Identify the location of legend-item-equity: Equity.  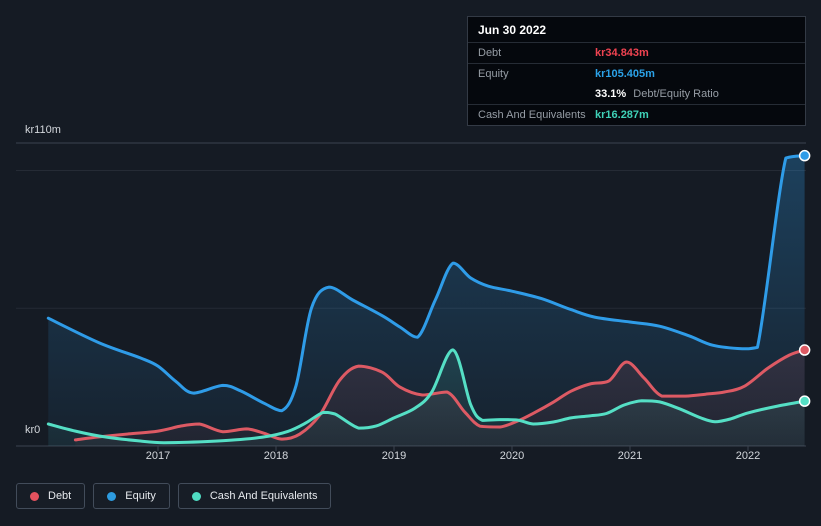
(131, 496).